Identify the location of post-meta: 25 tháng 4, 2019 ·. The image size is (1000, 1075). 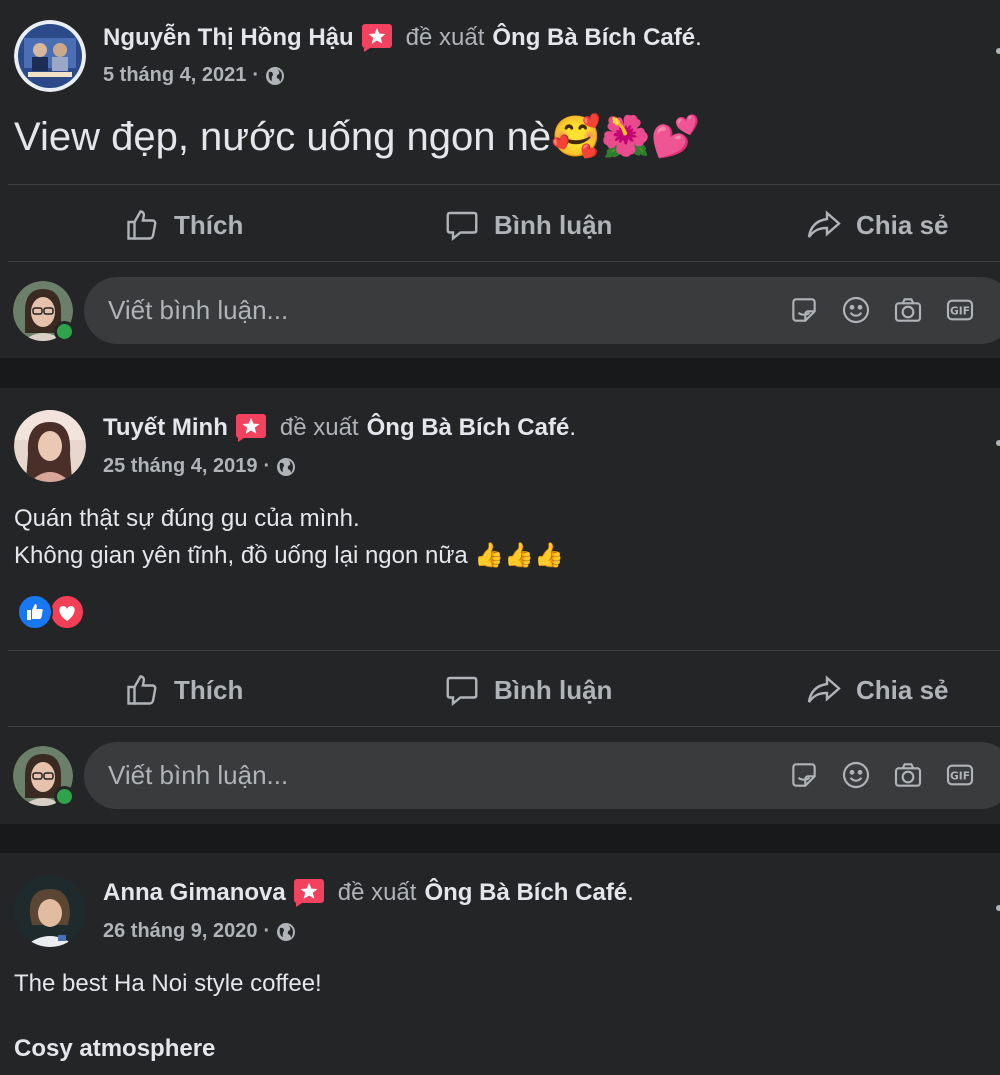
(199, 466).